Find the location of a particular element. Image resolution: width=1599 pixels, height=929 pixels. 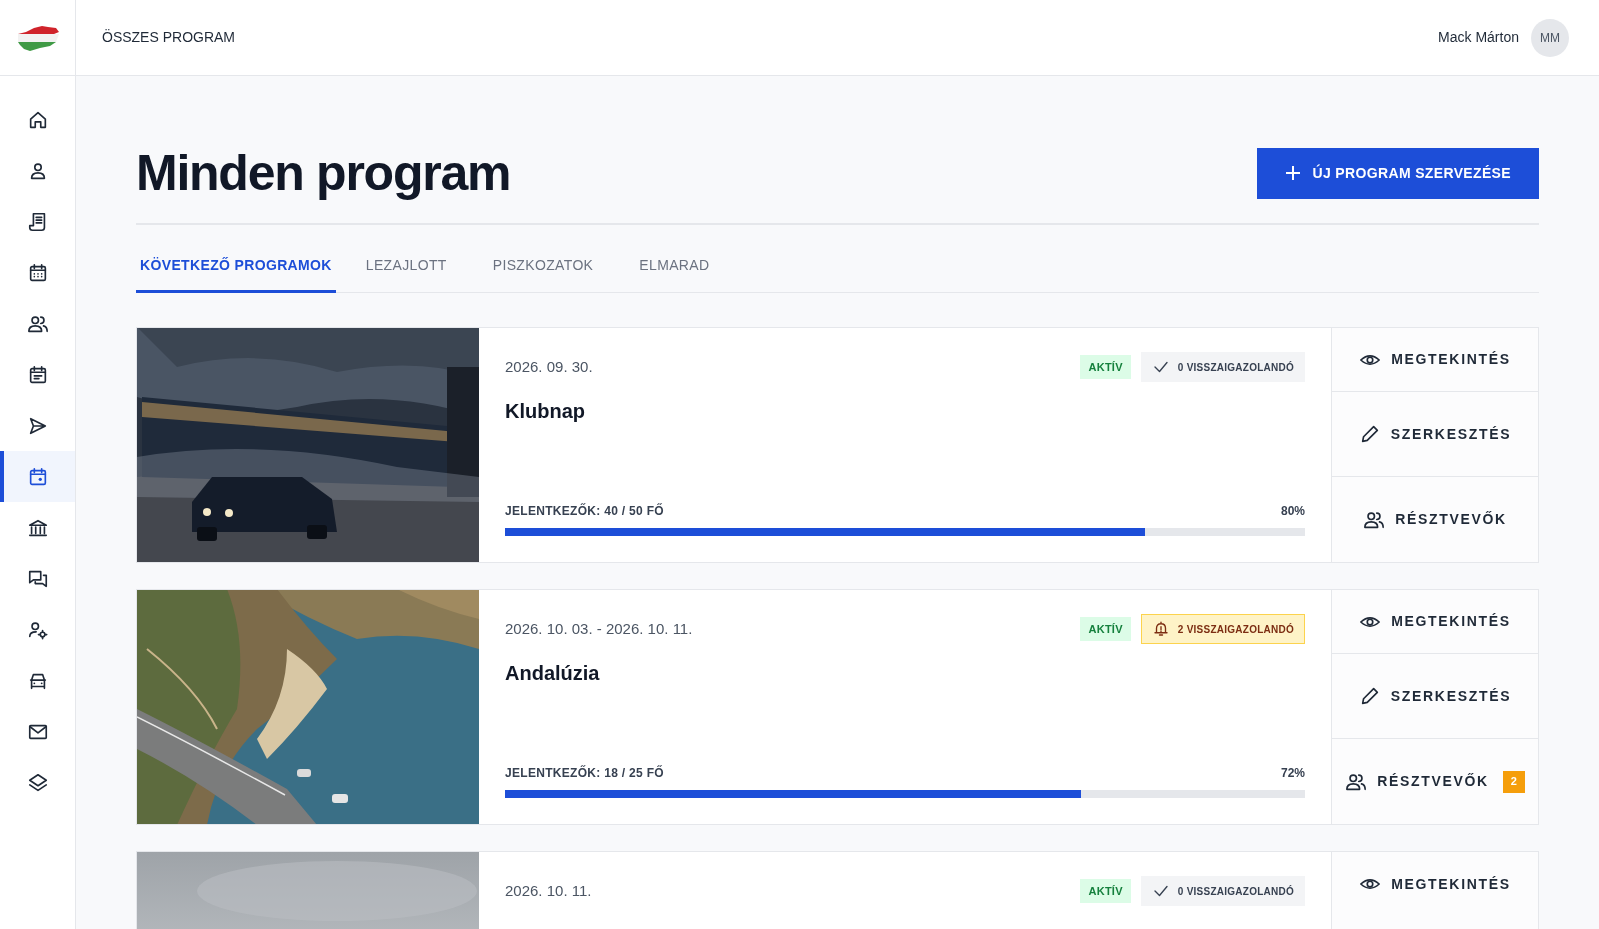

plus-icon is located at coordinates (1292, 173).